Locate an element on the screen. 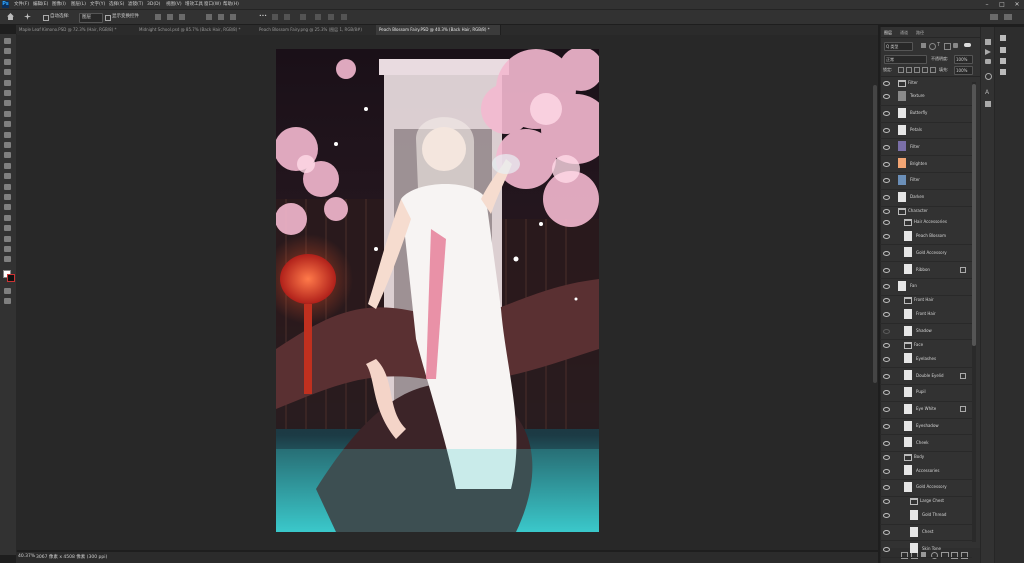  align-top-icon is located at coordinates (209, 17).